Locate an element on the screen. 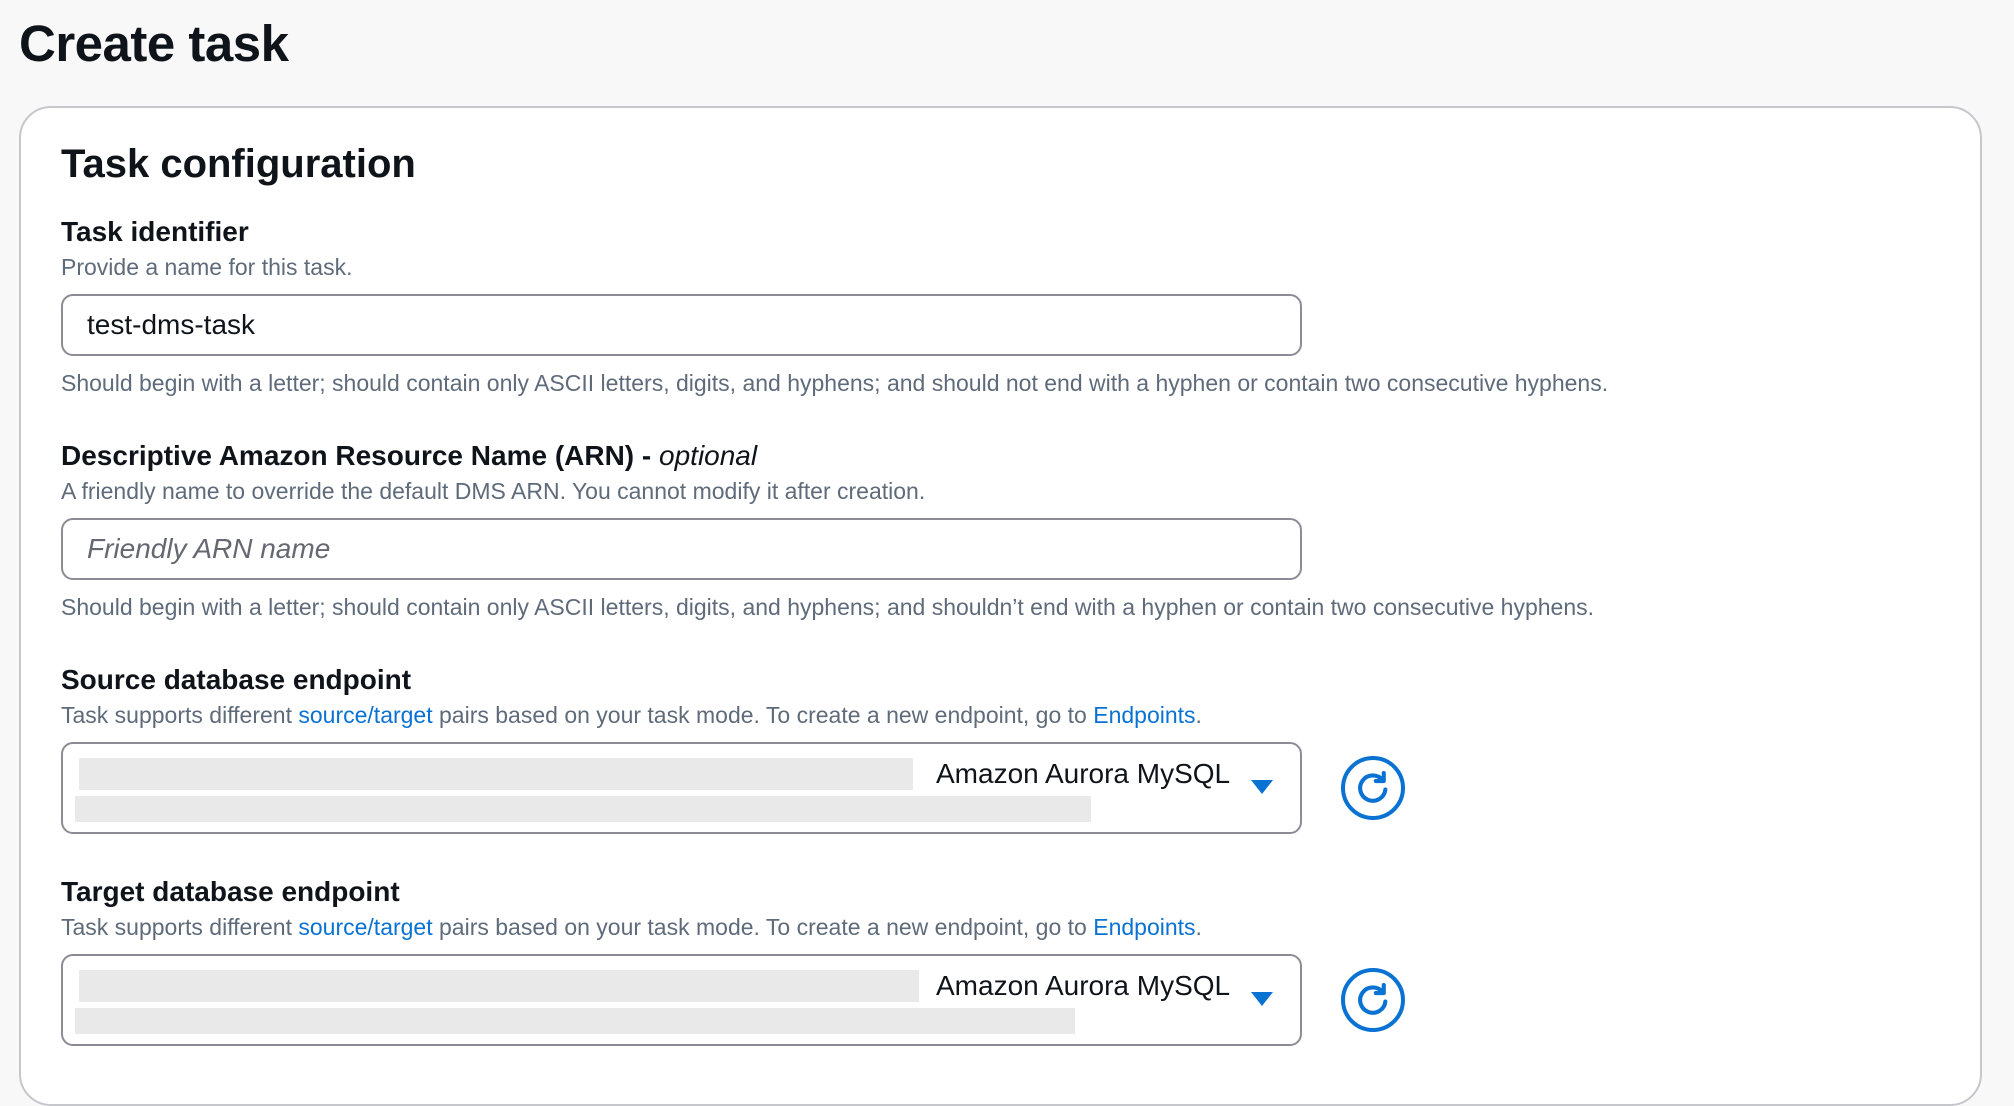 This screenshot has height=1106, width=2014. target-engine-label: Amazon Aurora MySQL is located at coordinates (1083, 985).